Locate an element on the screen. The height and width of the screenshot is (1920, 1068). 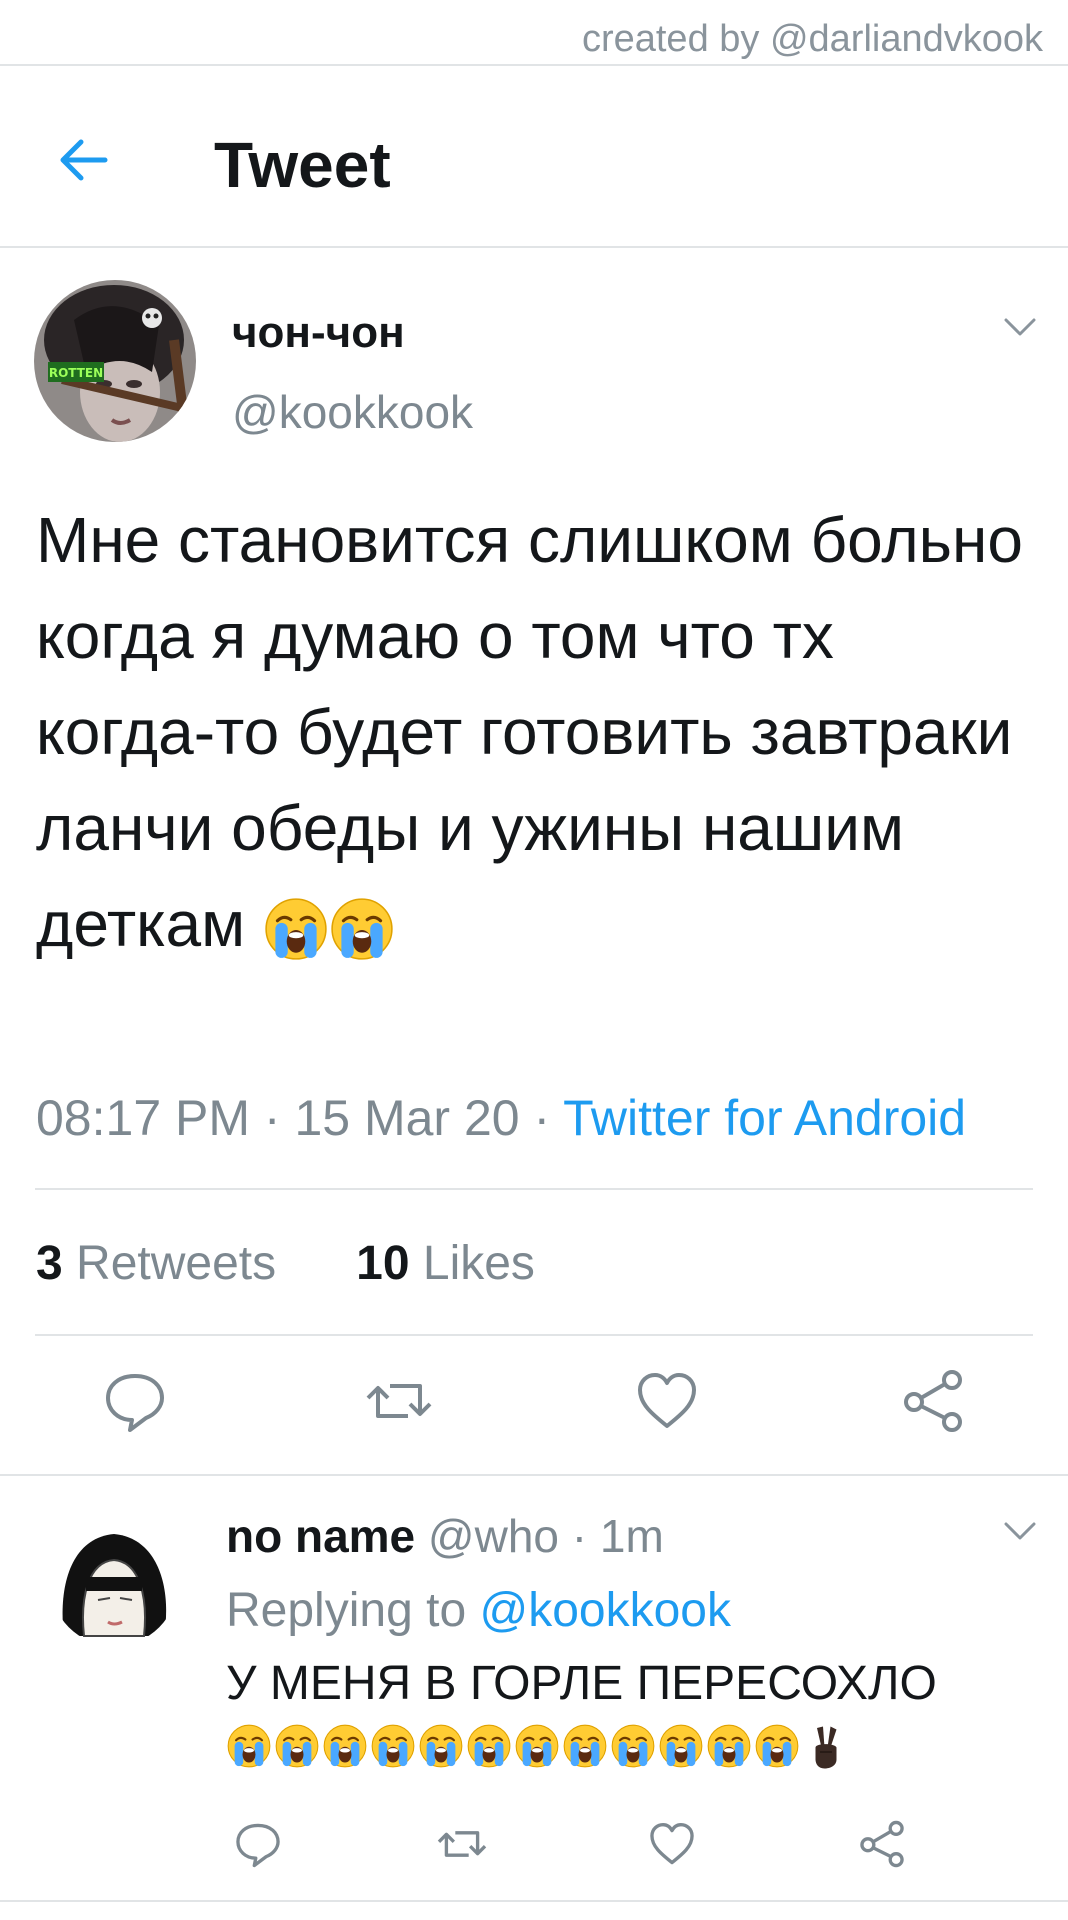
top-bar: Tweet is located at coordinates (534, 163).